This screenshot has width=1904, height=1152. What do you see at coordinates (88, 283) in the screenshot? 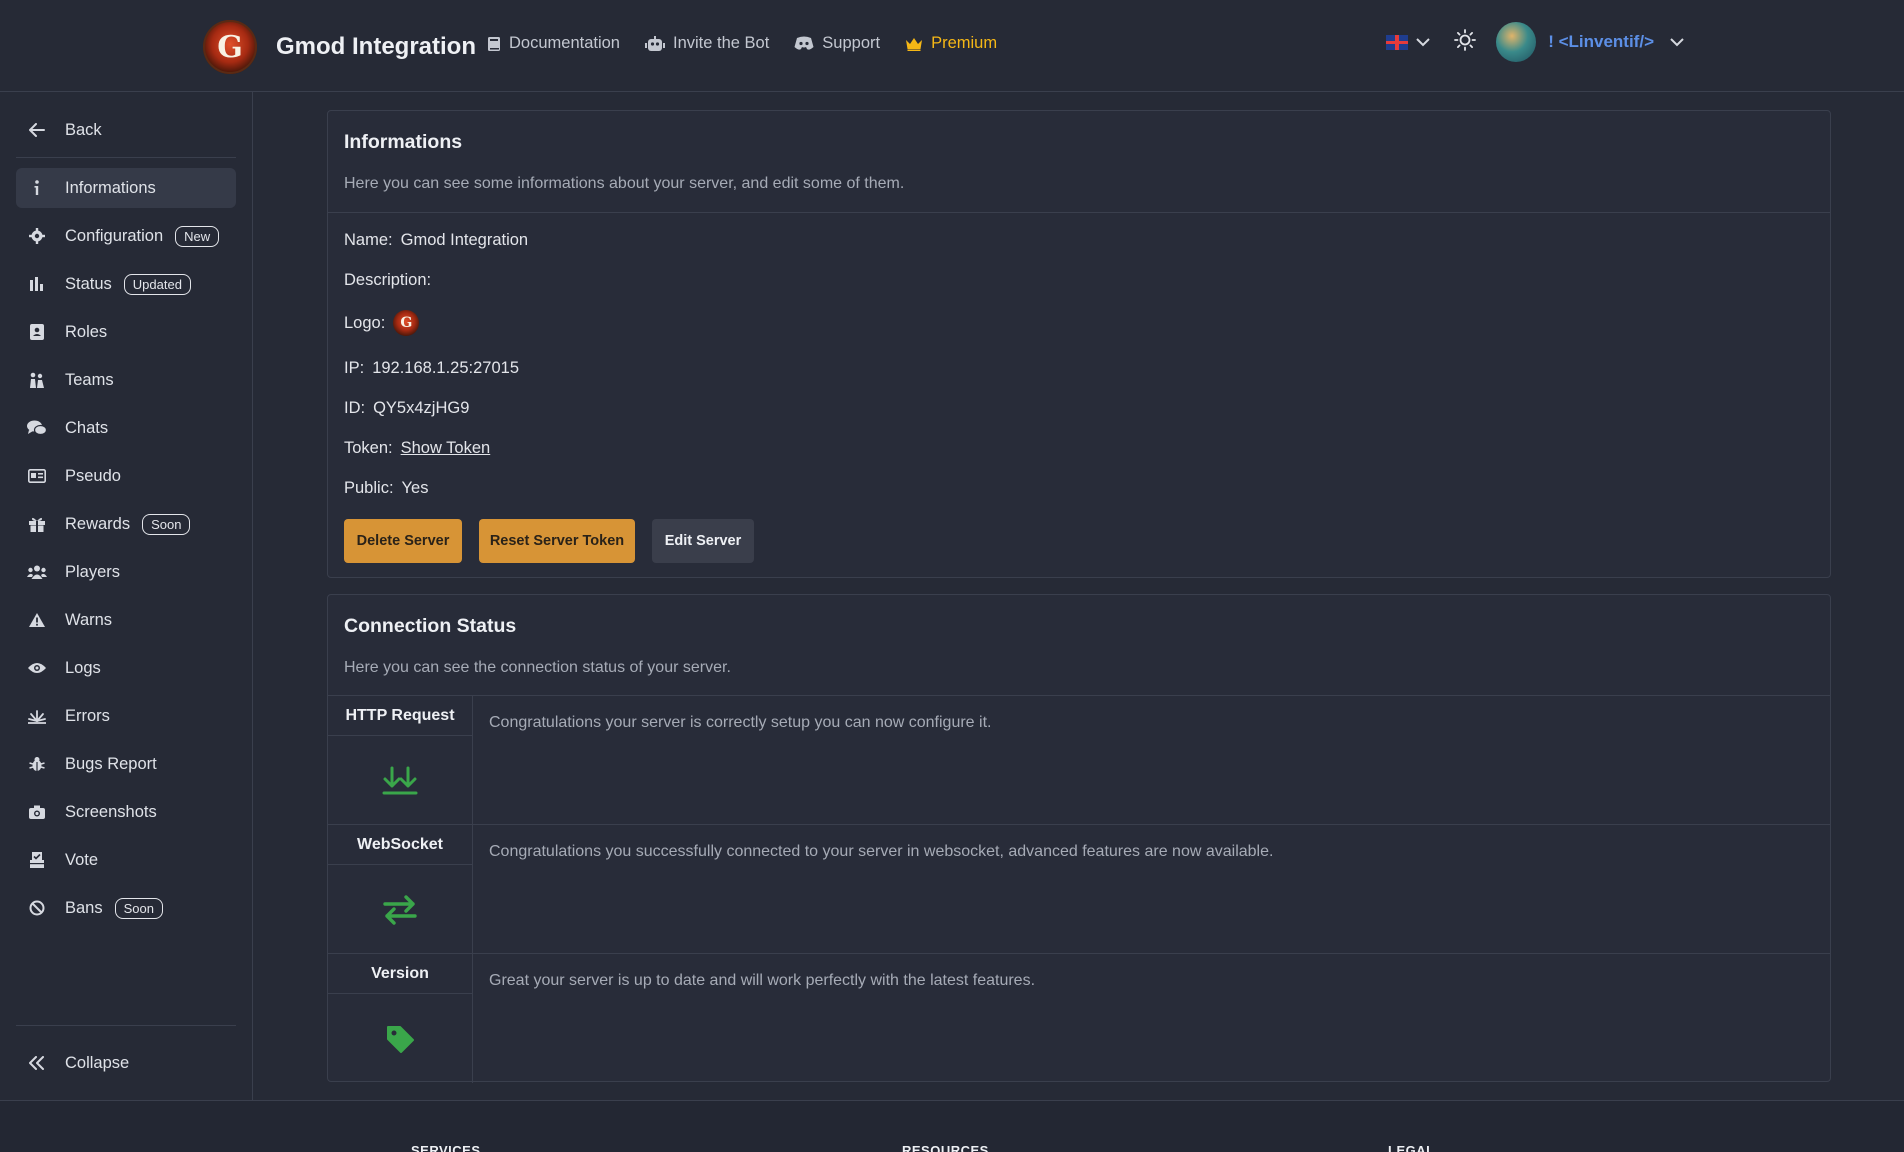
I see `sidebar-item-label: Status` at bounding box center [88, 283].